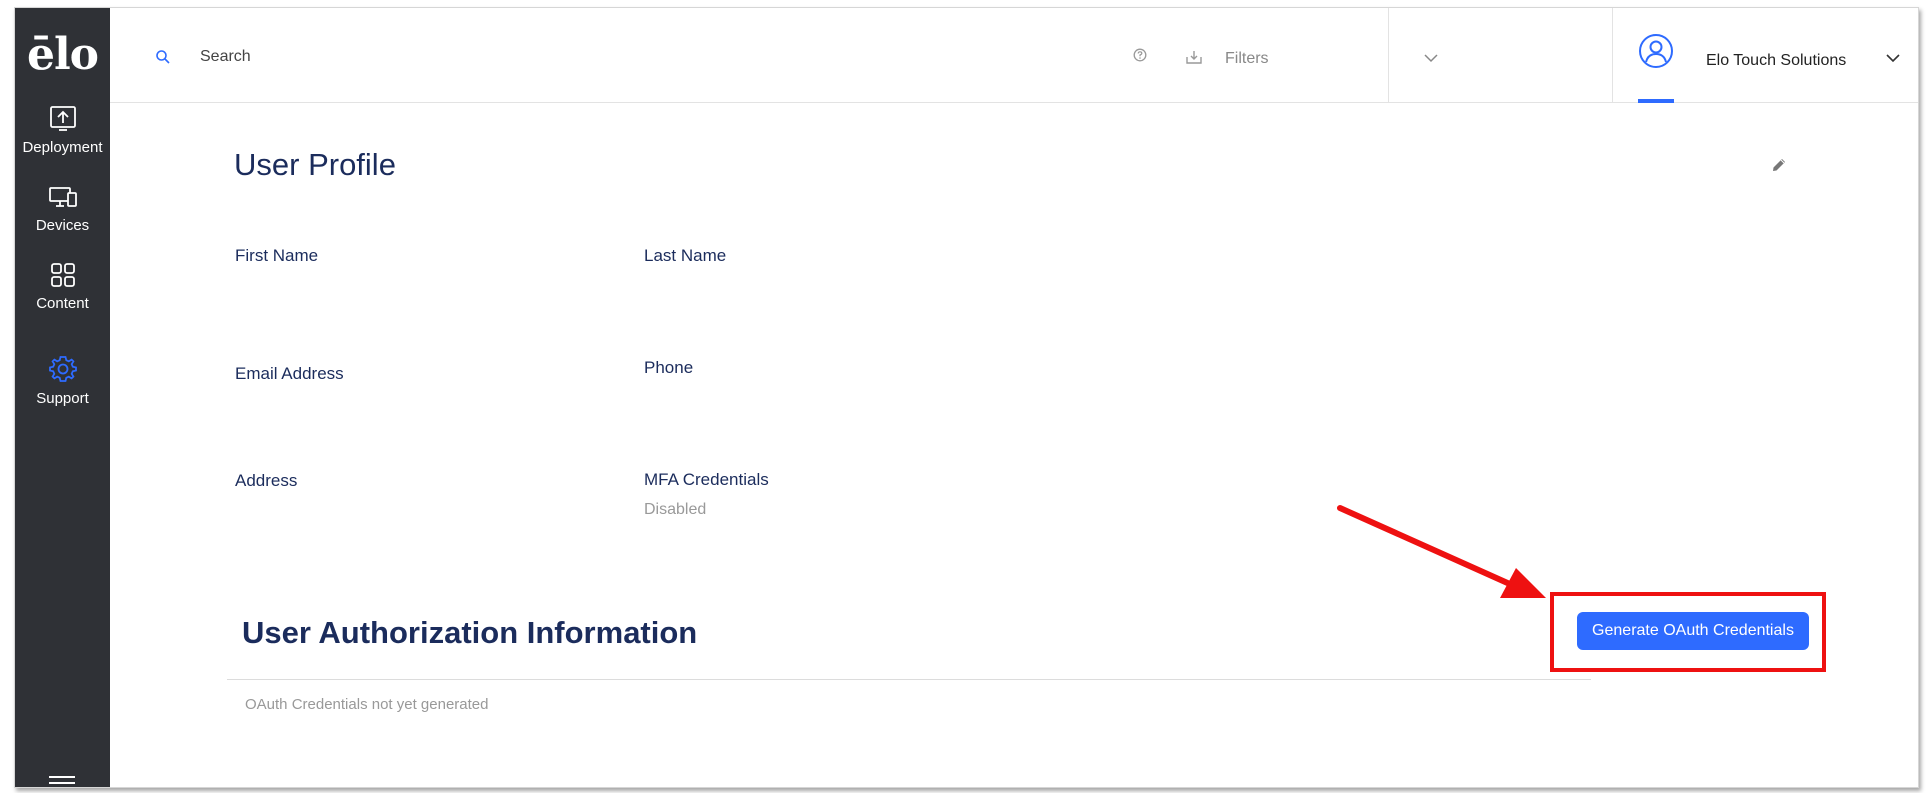 The image size is (1926, 793). I want to click on sidebar-item-label: Devices, so click(62, 225).